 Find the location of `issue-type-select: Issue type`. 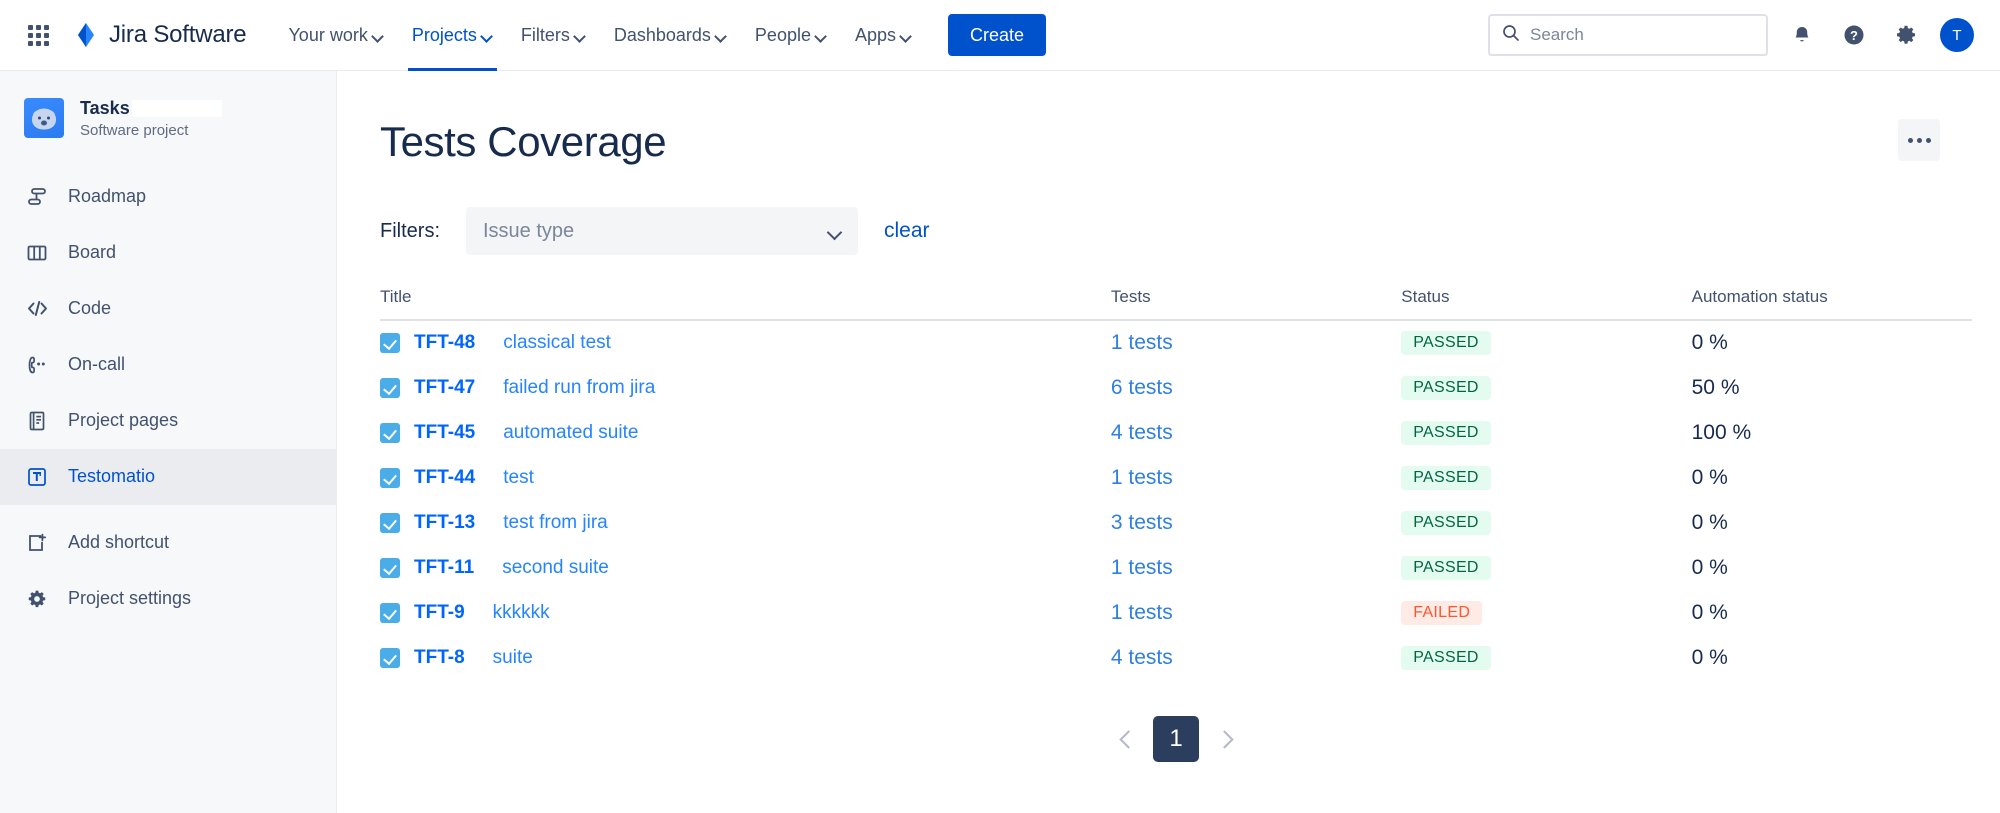

issue-type-select: Issue type is located at coordinates (662, 231).